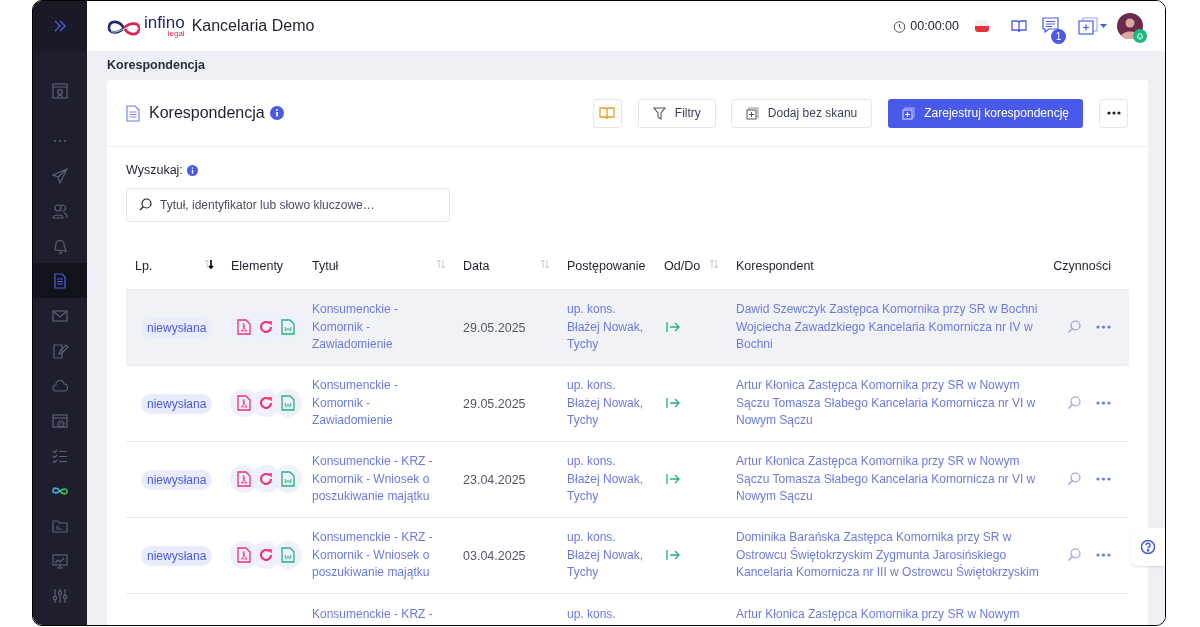 Image resolution: width=1200 pixels, height=627 pixels. Describe the element at coordinates (888, 614) in the screenshot. I see `correspondent-link: Artur Kłonica Zastępca Komornika przy SR w Nowym` at that location.